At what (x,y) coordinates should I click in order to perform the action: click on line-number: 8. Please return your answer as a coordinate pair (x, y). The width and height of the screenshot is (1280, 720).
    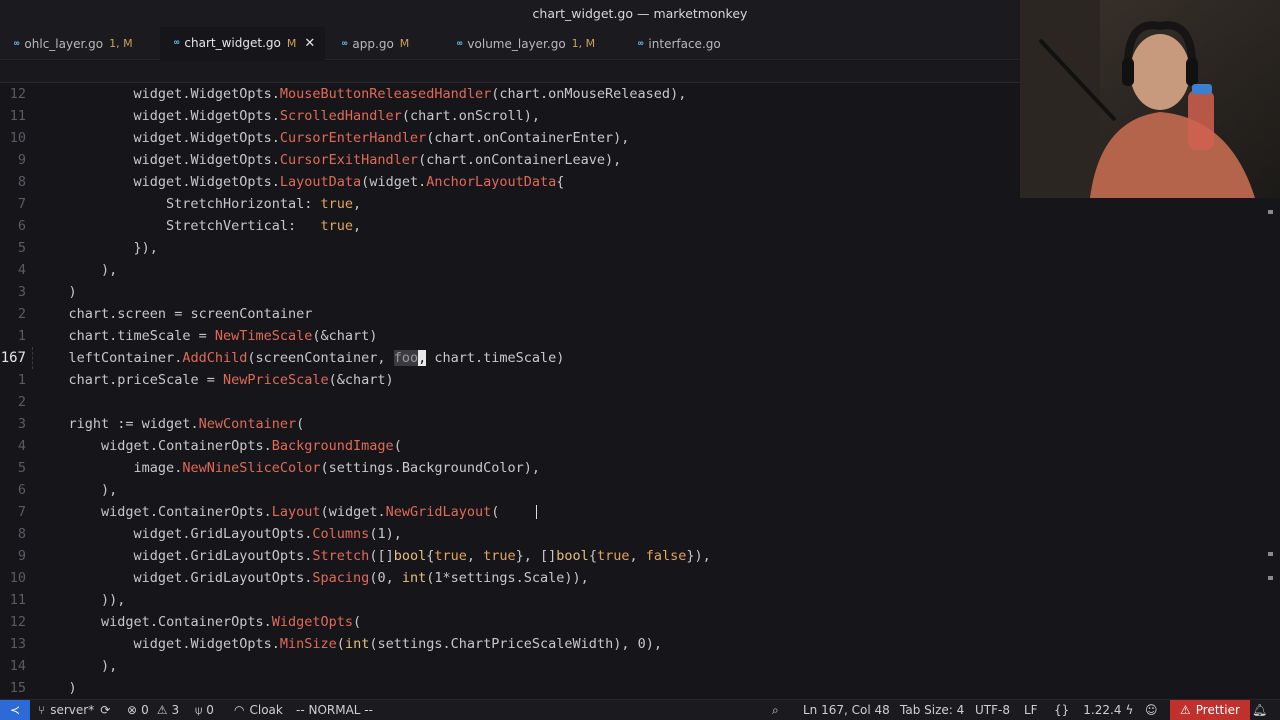
    Looking at the image, I should click on (21, 182).